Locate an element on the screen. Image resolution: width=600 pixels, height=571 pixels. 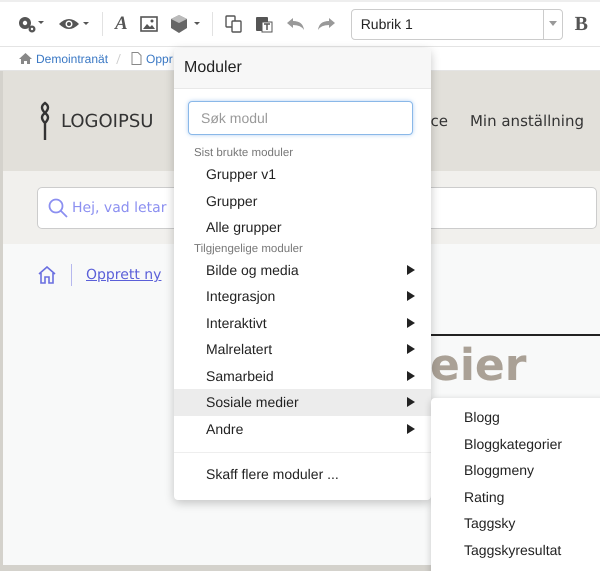
section-heading: Sist brukte moduler is located at coordinates (243, 153).